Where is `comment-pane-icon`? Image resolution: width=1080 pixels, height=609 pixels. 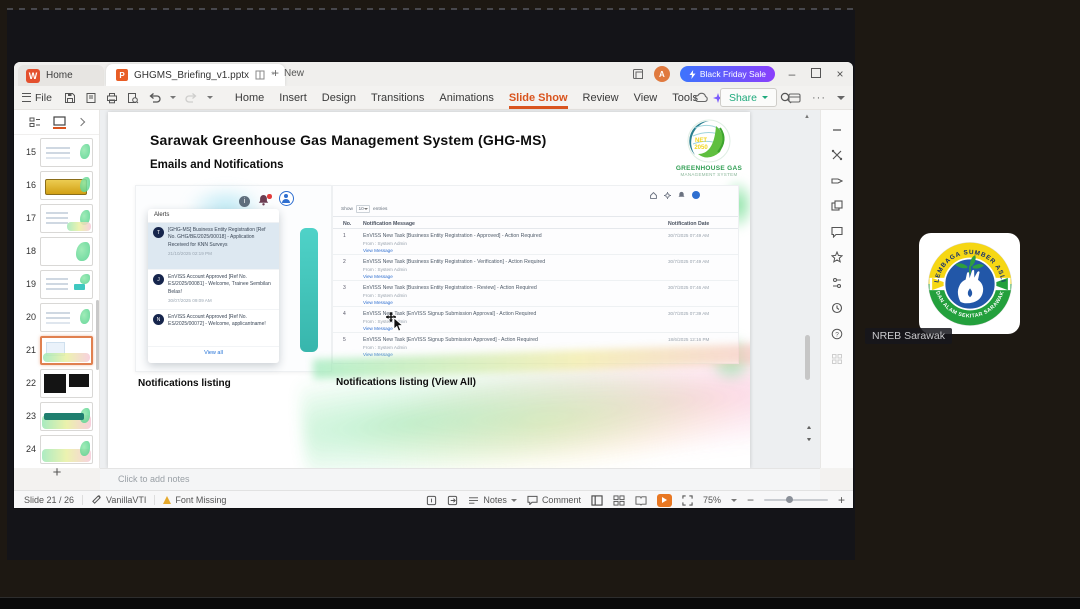
comment-pane-icon is located at coordinates (837, 232).